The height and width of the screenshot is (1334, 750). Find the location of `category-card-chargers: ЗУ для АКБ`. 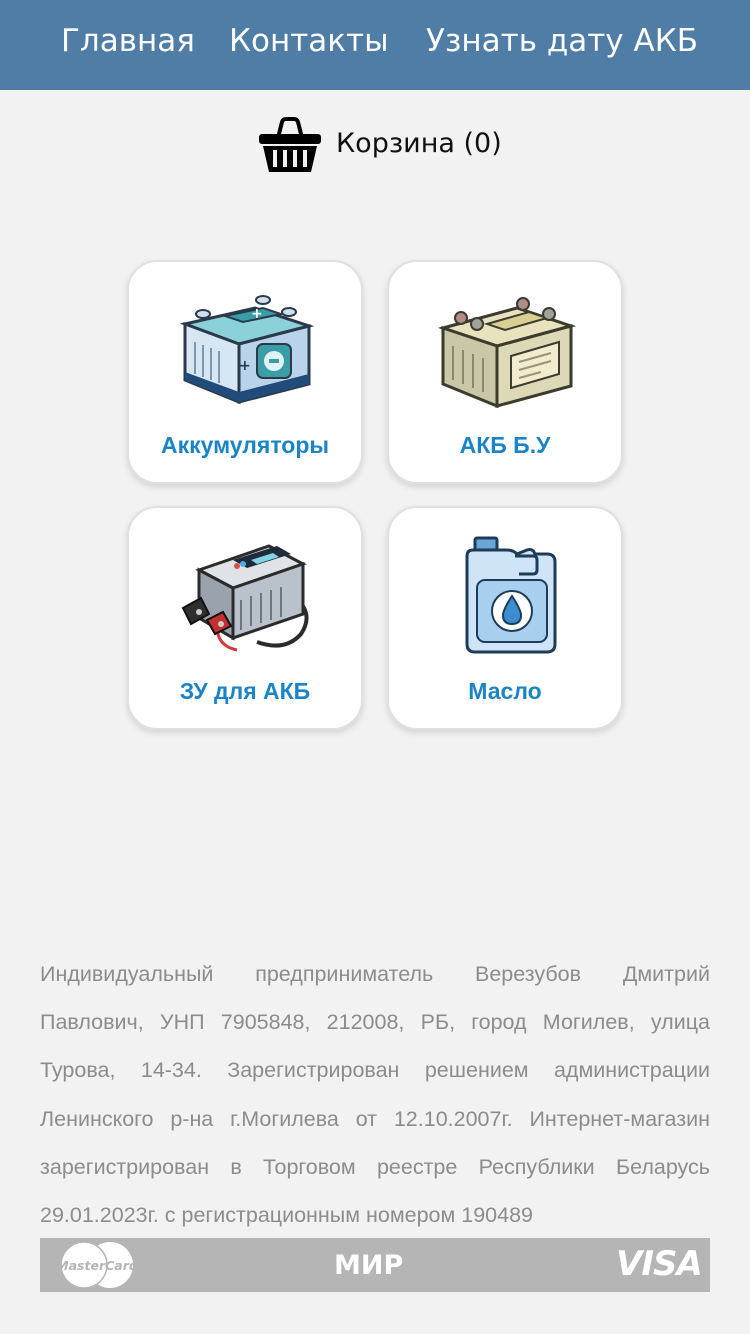

category-card-chargers: ЗУ для АКБ is located at coordinates (245, 618).